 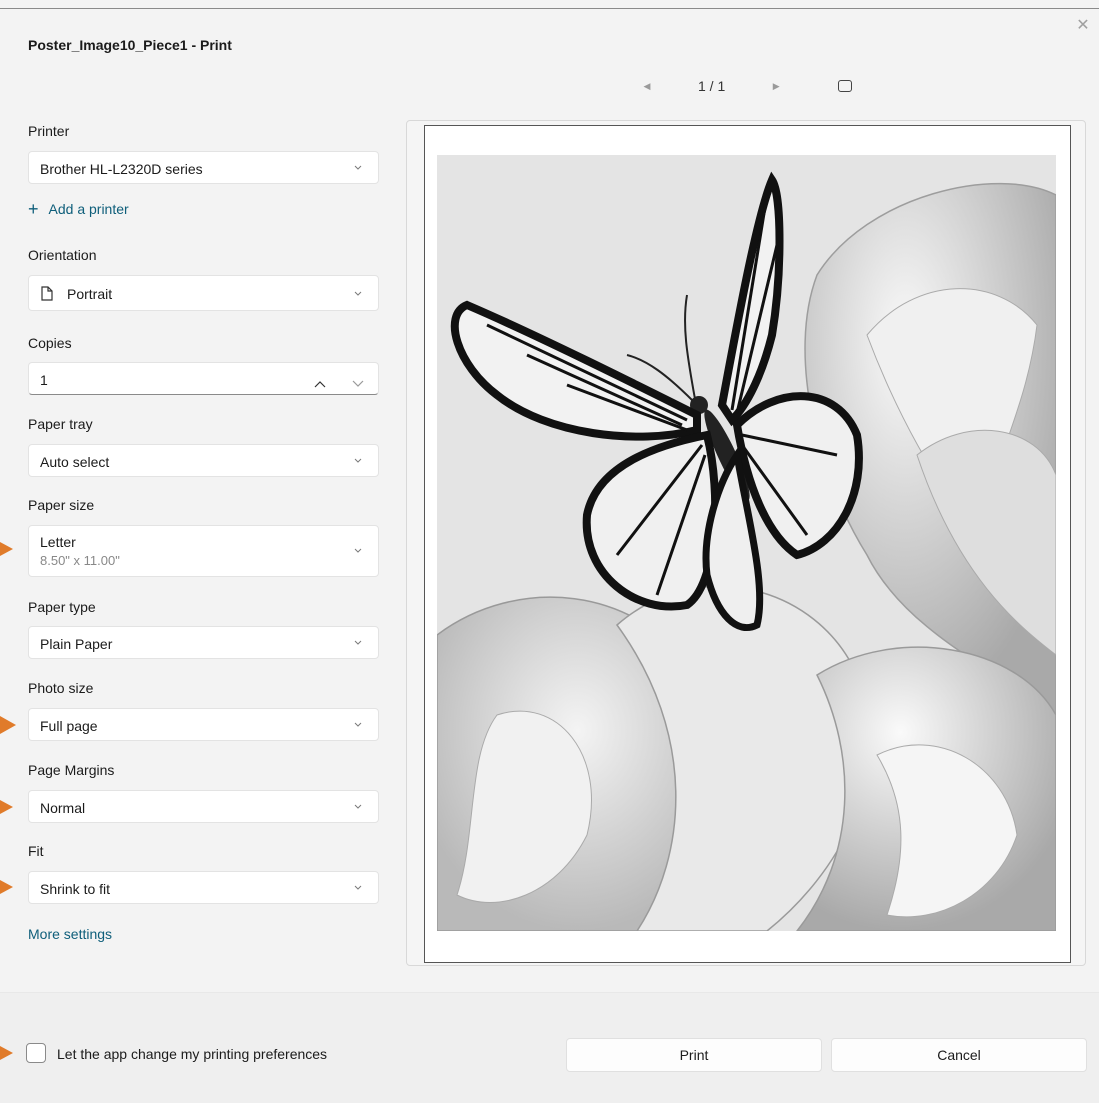 I want to click on fit-value: Shrink to fit, so click(x=75, y=889).